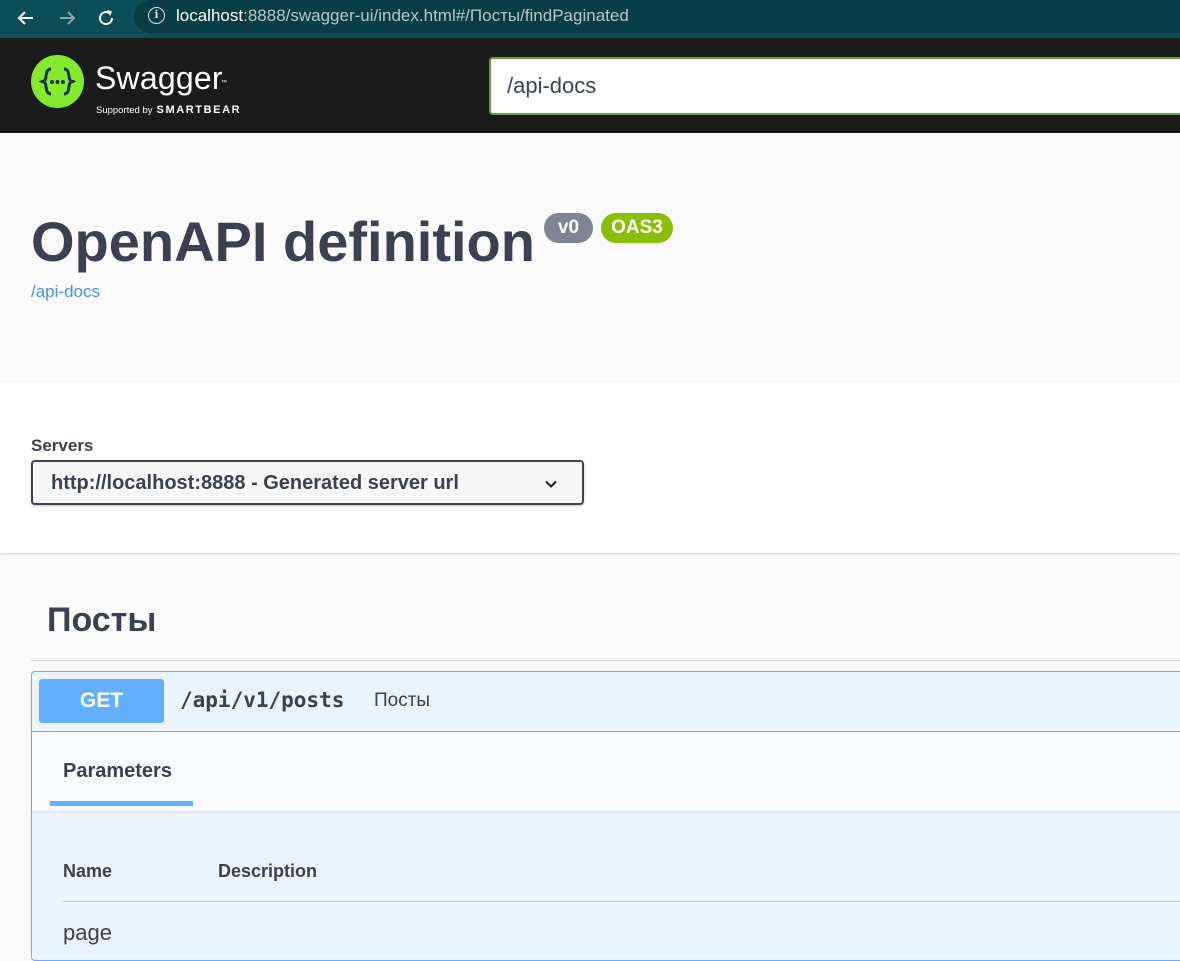 This screenshot has width=1180, height=961. What do you see at coordinates (268, 871) in the screenshot?
I see `column-header-description: Description` at bounding box center [268, 871].